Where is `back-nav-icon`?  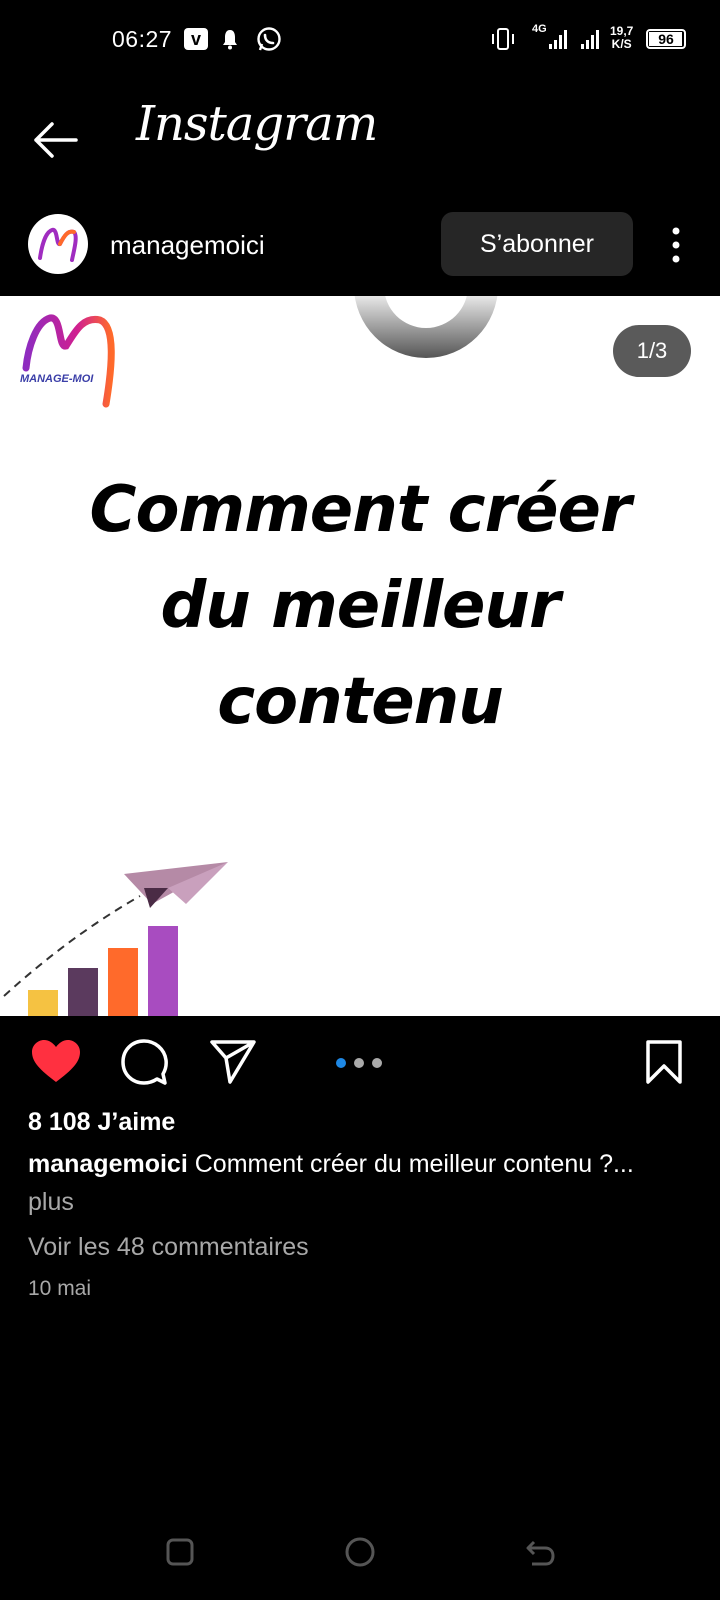 back-nav-icon is located at coordinates (540, 1553).